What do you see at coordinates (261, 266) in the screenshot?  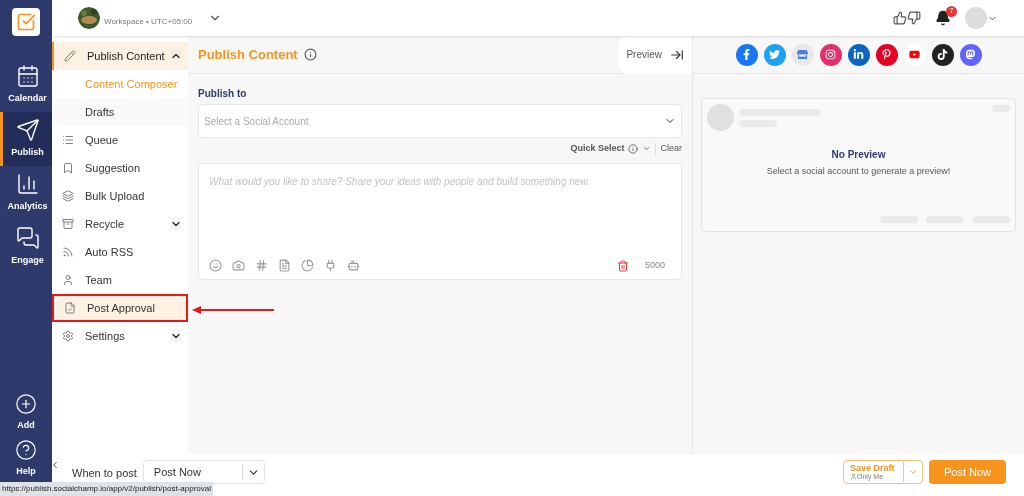 I see `hashtag-icon` at bounding box center [261, 266].